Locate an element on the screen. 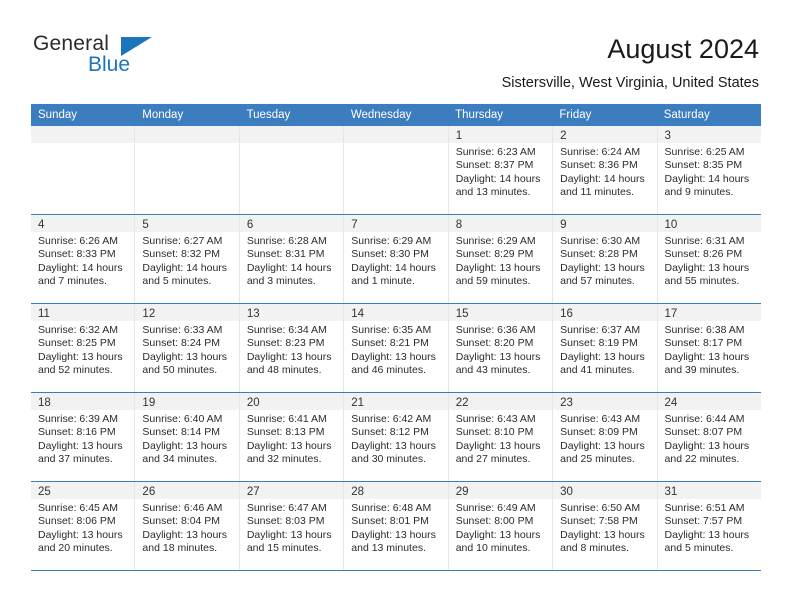 The image size is (792, 612). day-number-band: 30 is located at coordinates (605, 490).